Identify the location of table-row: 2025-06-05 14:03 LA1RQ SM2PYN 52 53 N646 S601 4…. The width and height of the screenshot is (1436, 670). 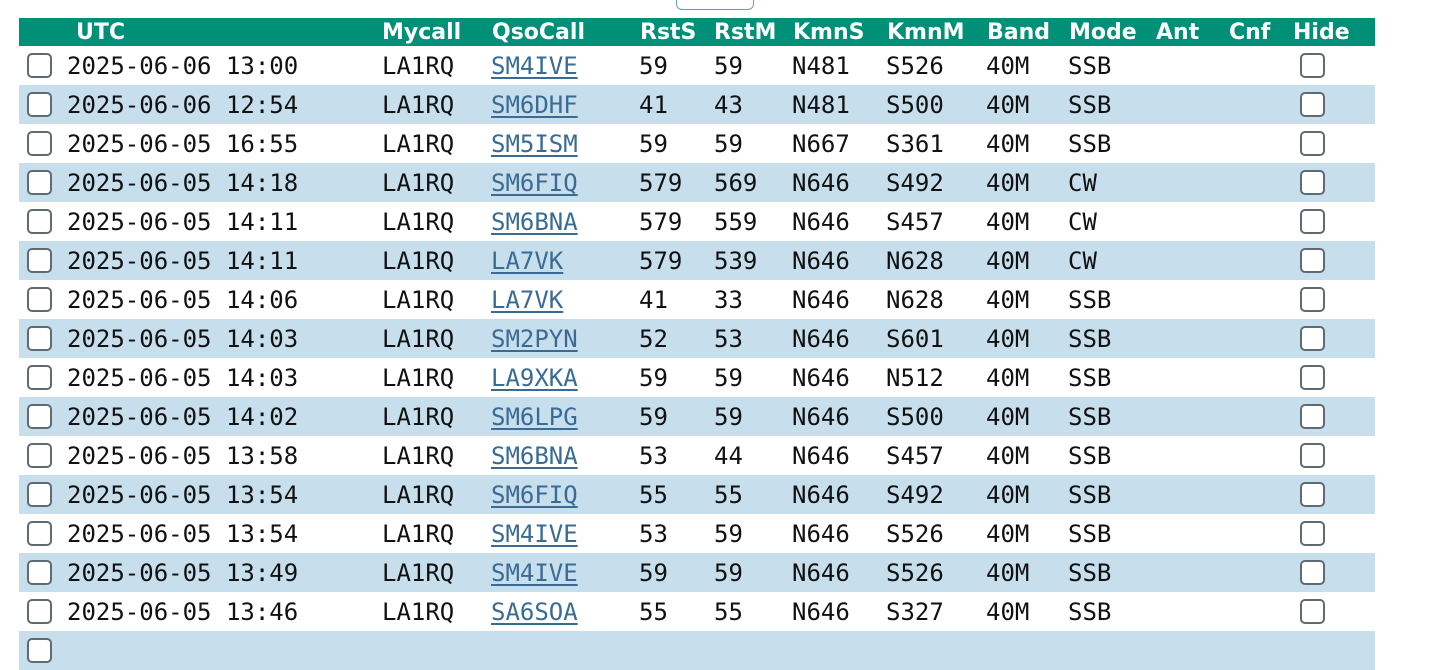
(697, 338).